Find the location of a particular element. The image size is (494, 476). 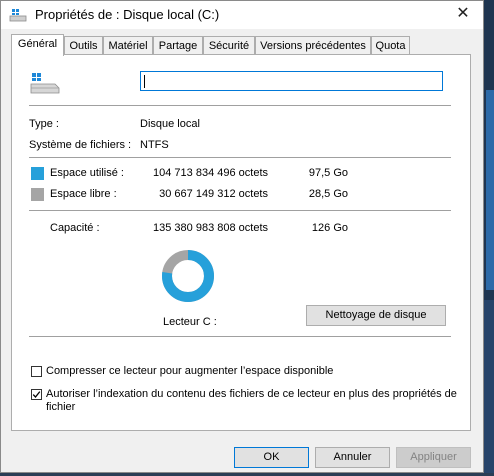

filesystem-label: Système de fichiers : is located at coordinates (80, 145).